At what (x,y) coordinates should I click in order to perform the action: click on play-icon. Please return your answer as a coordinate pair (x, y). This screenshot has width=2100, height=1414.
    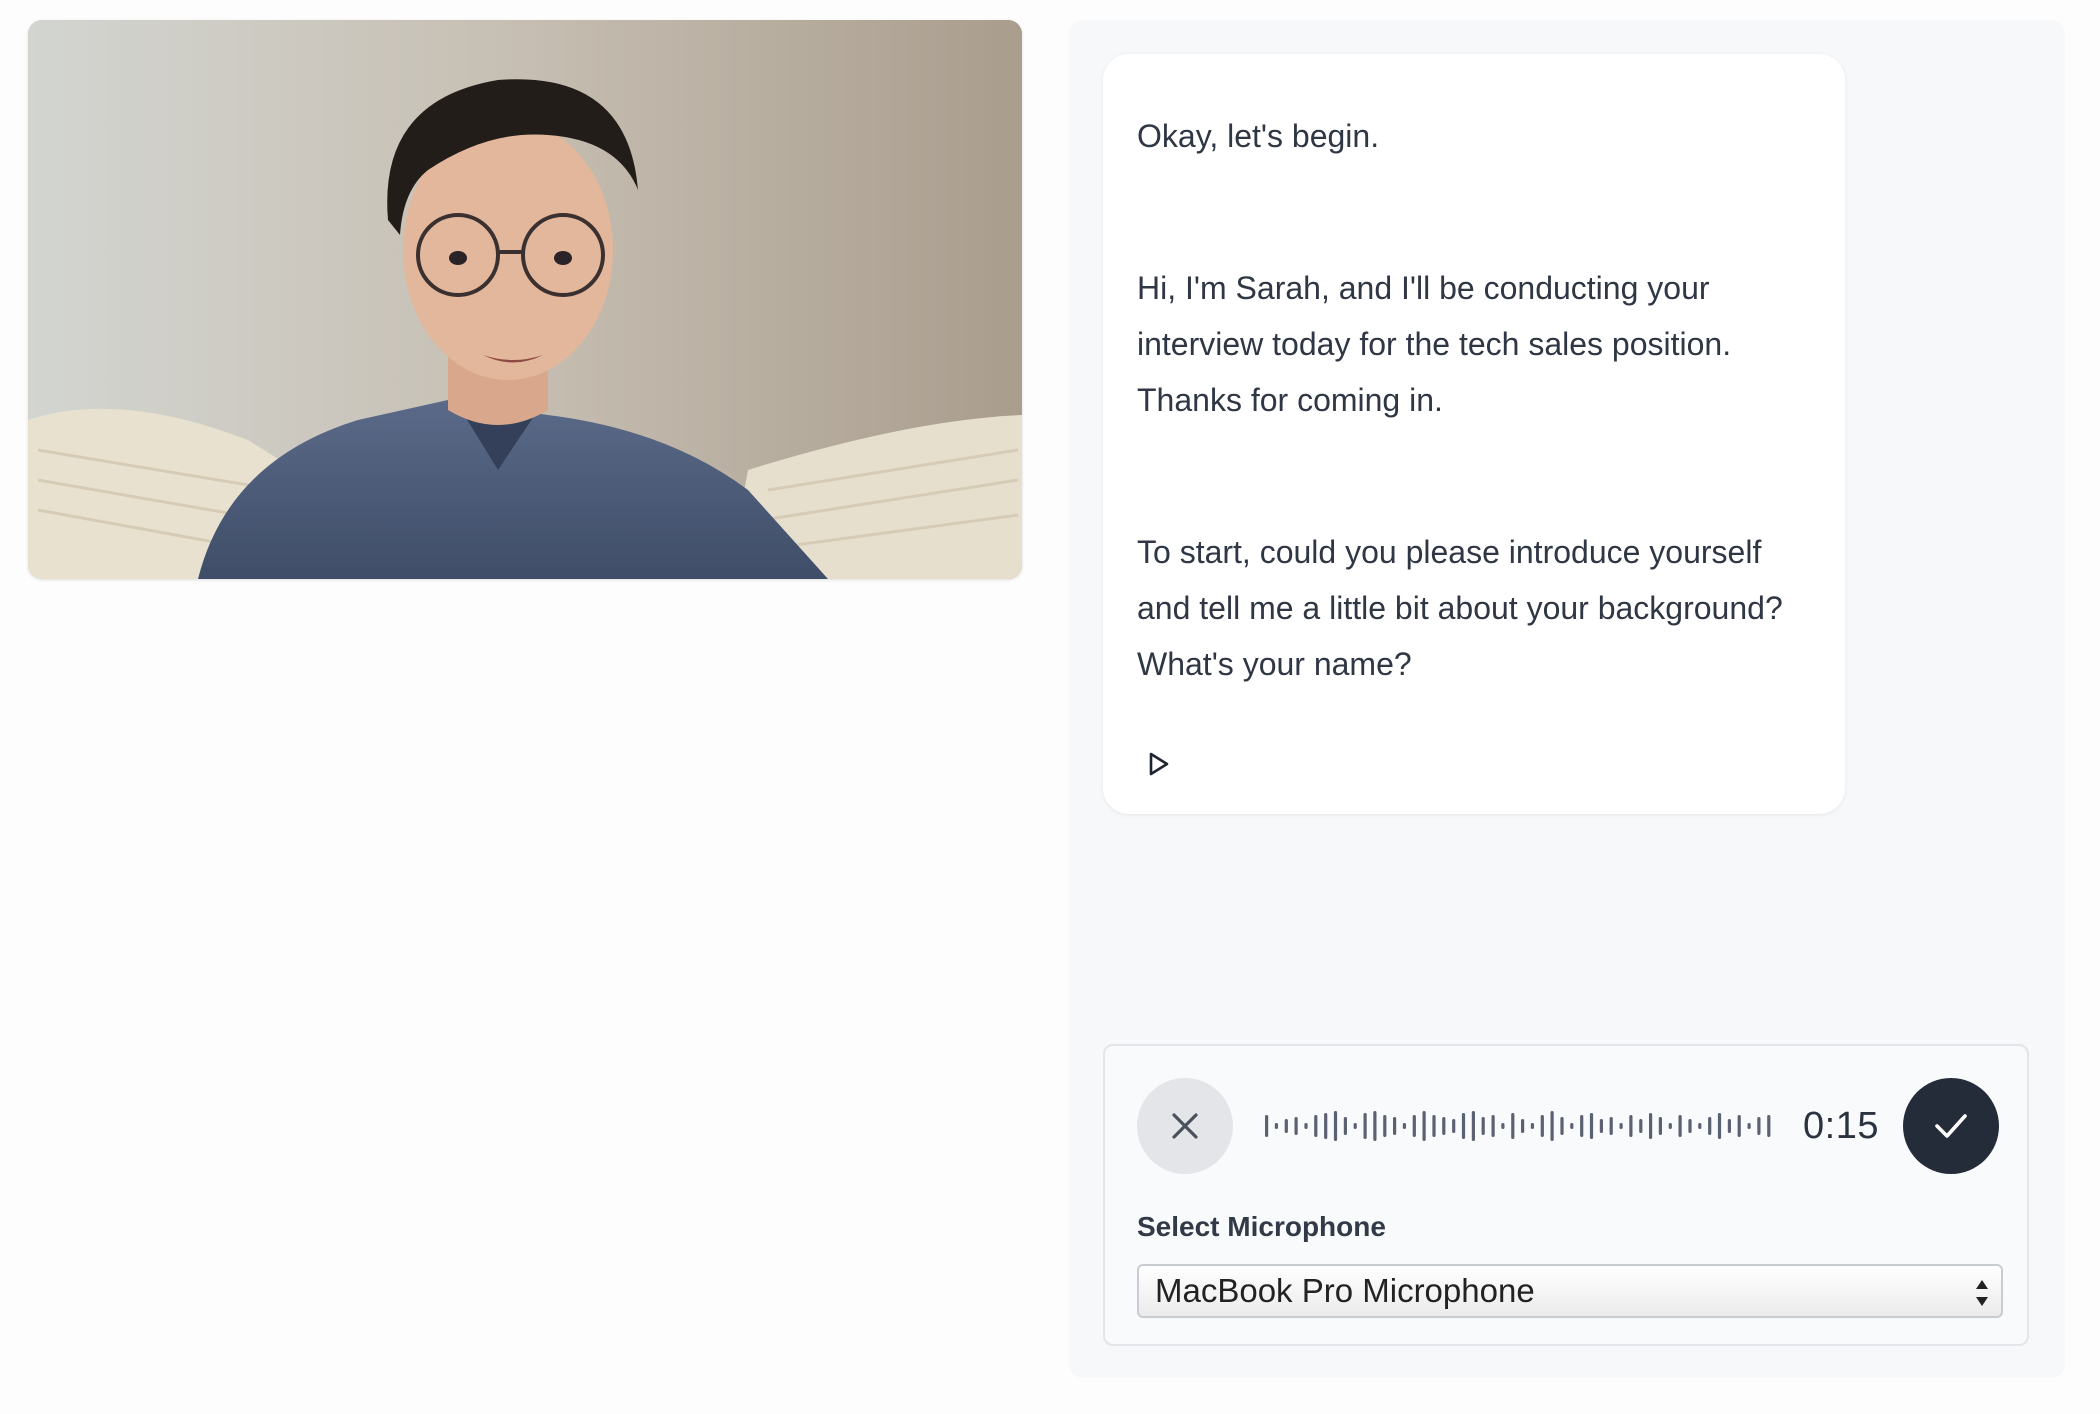
    Looking at the image, I should click on (1159, 764).